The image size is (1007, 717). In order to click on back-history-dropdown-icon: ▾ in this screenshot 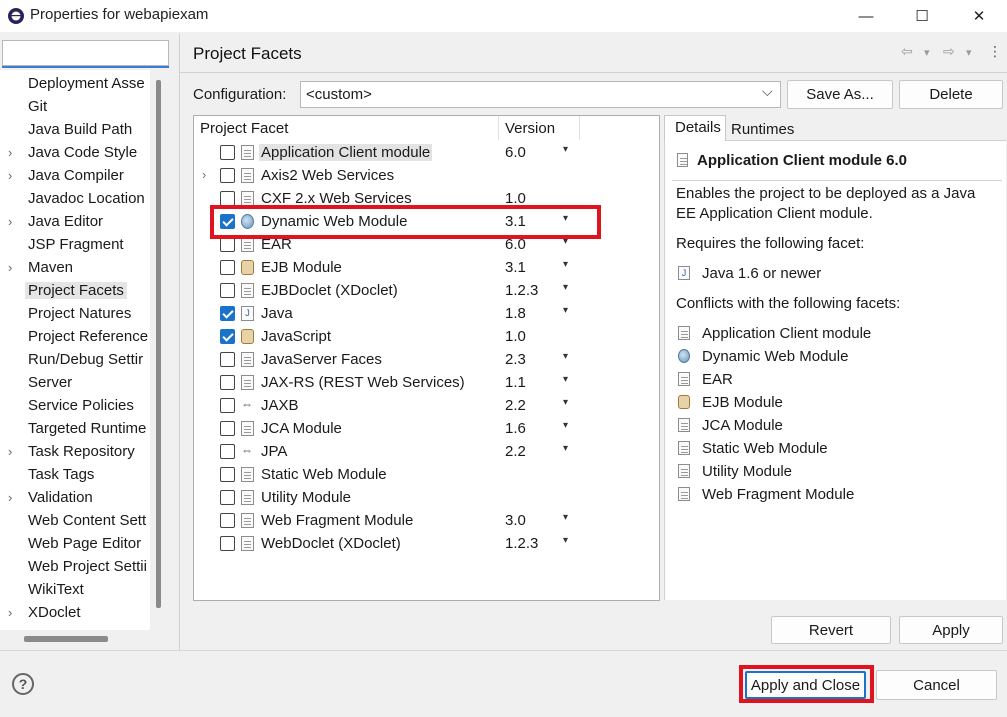, I will do `click(927, 52)`.